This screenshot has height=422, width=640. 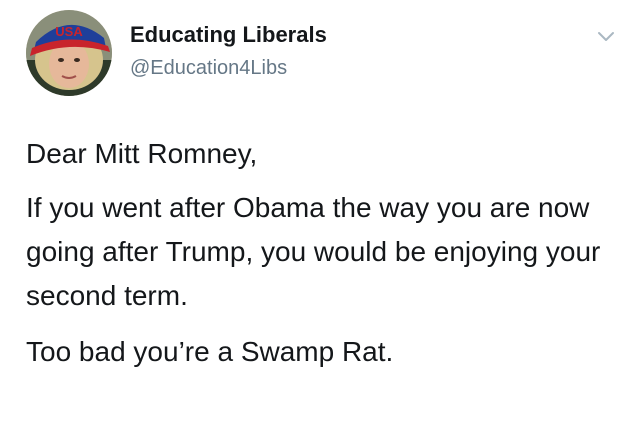 What do you see at coordinates (228, 51) in the screenshot?
I see `author-names: Educating Liberals @Education4Libs` at bounding box center [228, 51].